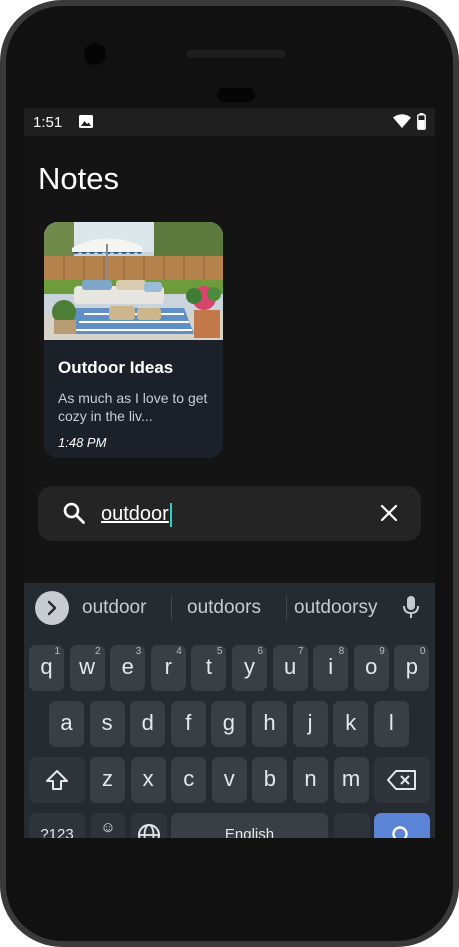  Describe the element at coordinates (57, 825) in the screenshot. I see `symbols-key: ?123` at that location.